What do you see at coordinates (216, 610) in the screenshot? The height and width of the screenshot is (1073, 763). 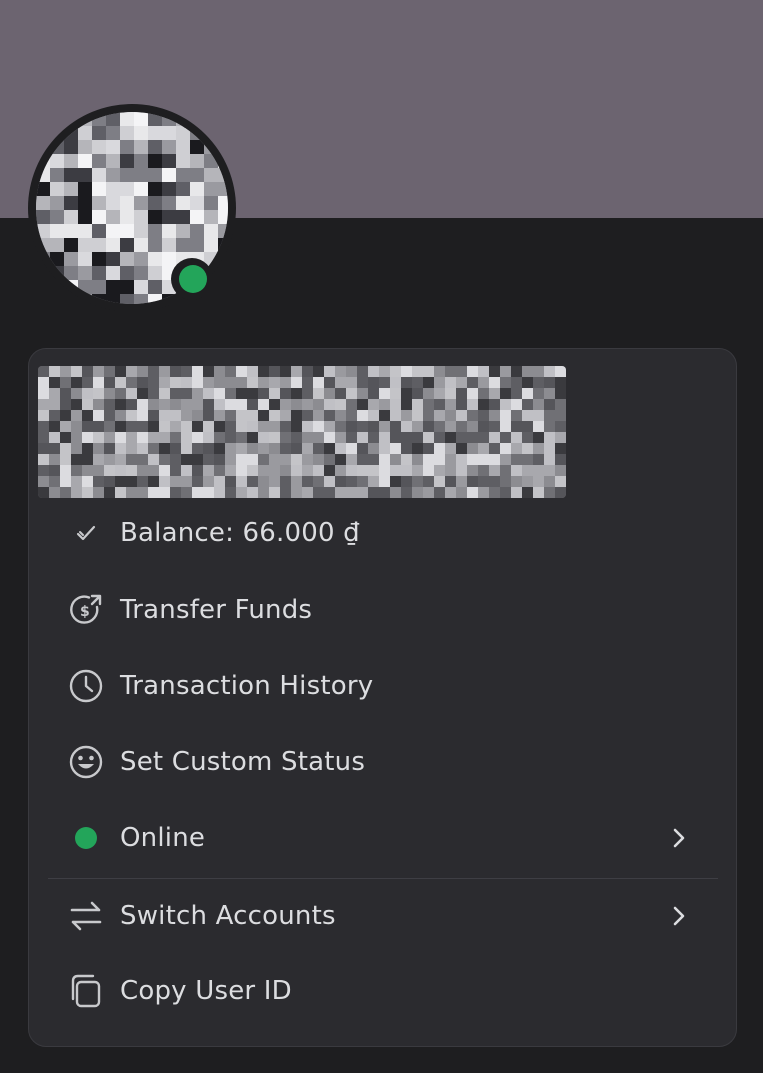 I see `transfer-funds-label: Transfer Funds` at bounding box center [216, 610].